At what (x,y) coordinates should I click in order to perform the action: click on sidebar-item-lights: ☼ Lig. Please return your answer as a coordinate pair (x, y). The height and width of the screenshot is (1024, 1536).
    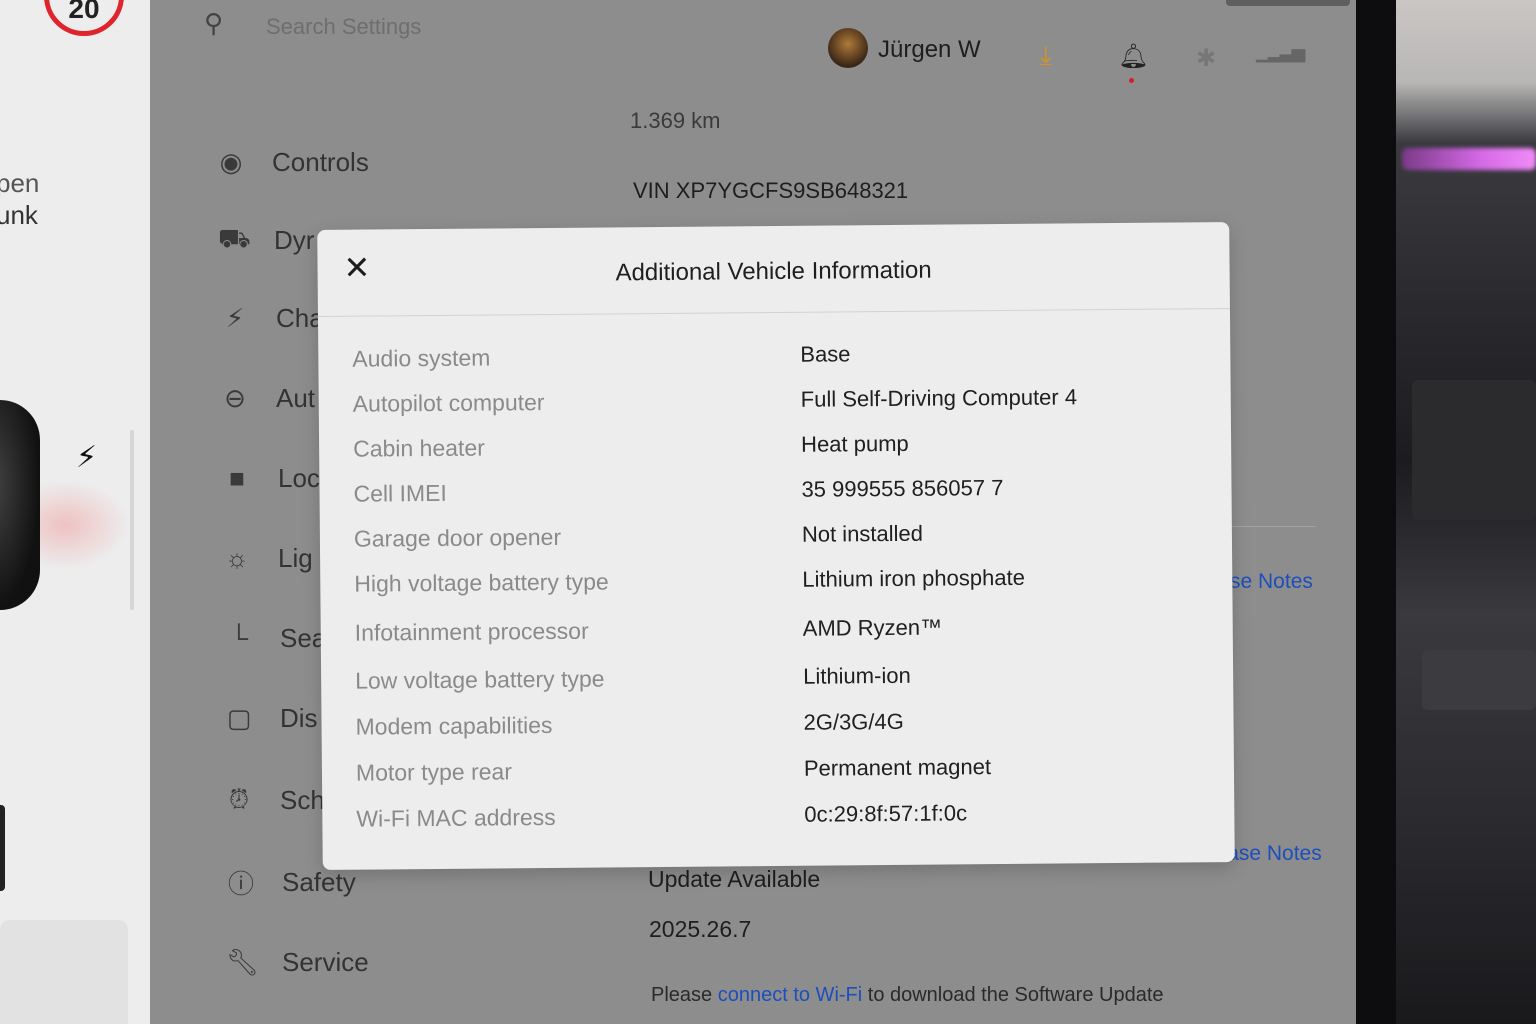
    Looking at the image, I should click on (267, 558).